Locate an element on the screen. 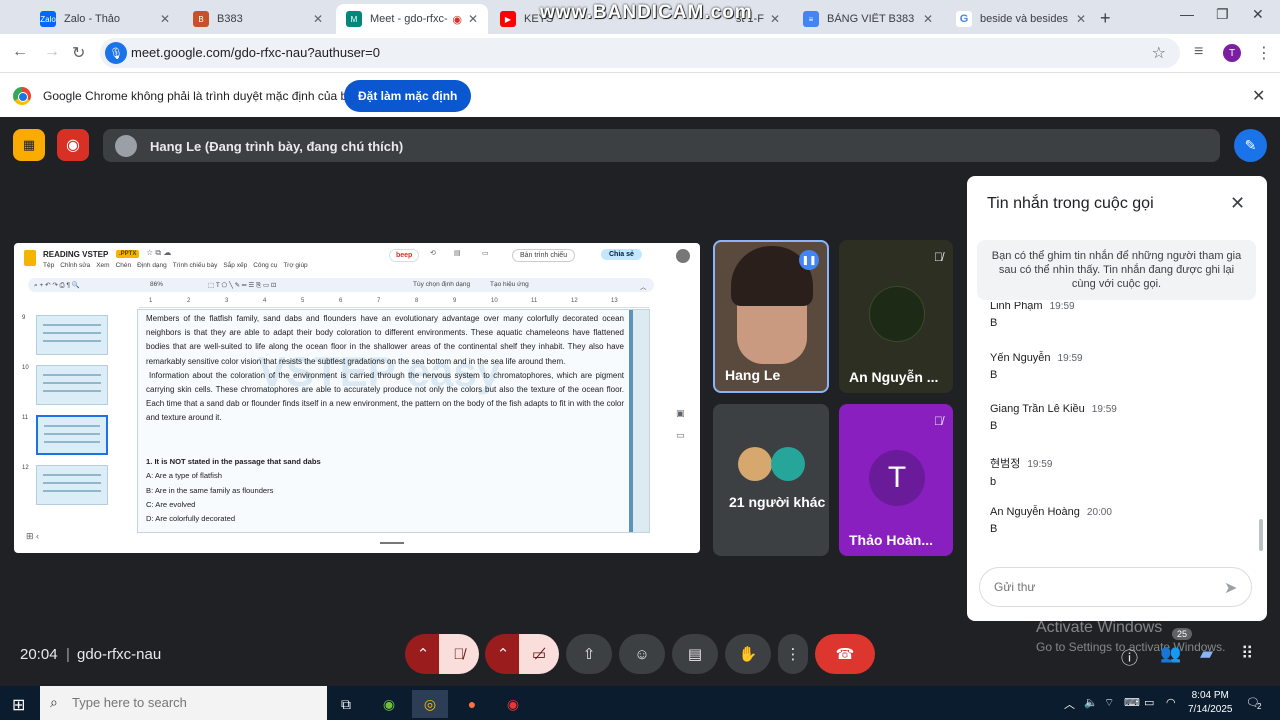 The height and width of the screenshot is (720, 1280). chat-icon: ▰ is located at coordinates (1206, 654).